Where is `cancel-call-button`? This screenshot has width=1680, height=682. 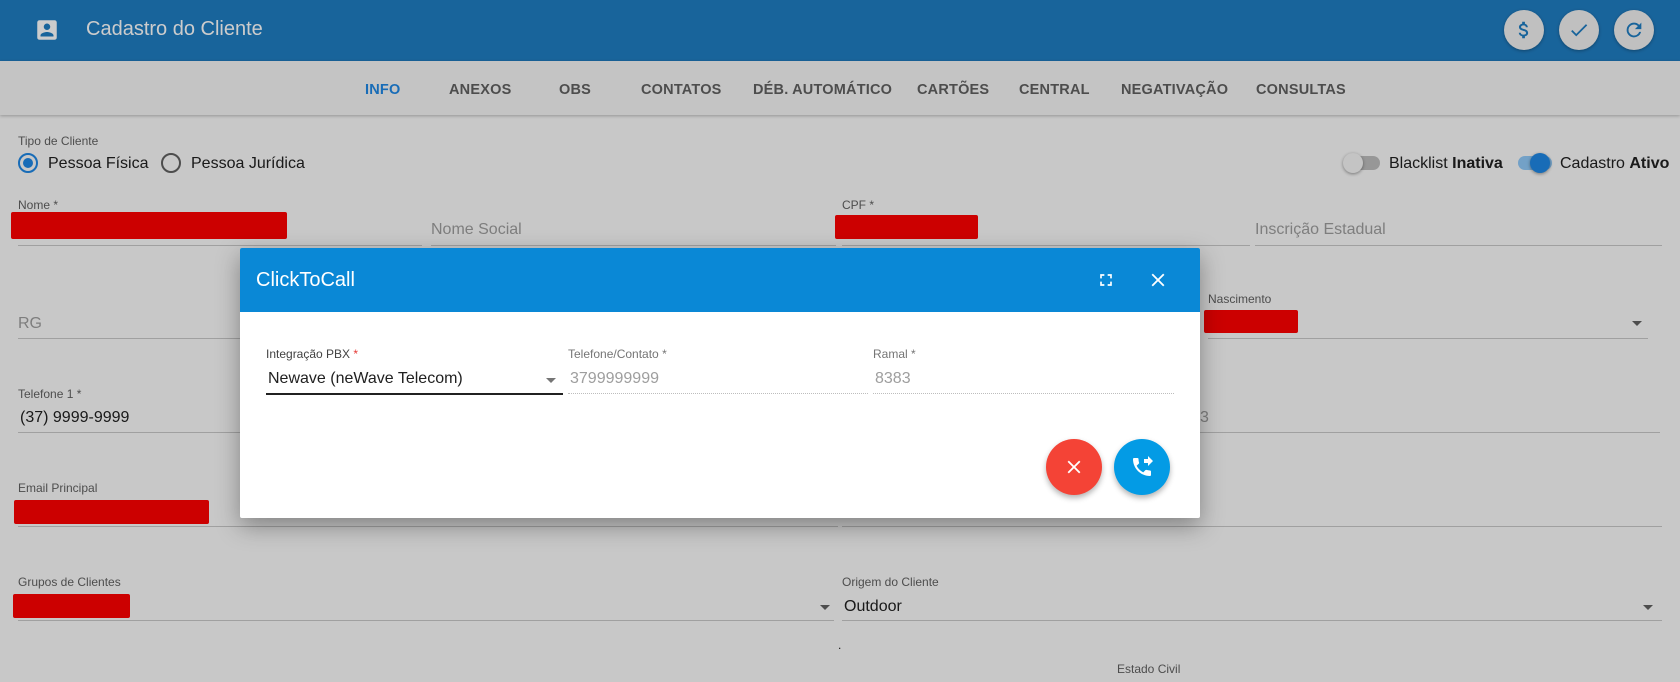
cancel-call-button is located at coordinates (1074, 467).